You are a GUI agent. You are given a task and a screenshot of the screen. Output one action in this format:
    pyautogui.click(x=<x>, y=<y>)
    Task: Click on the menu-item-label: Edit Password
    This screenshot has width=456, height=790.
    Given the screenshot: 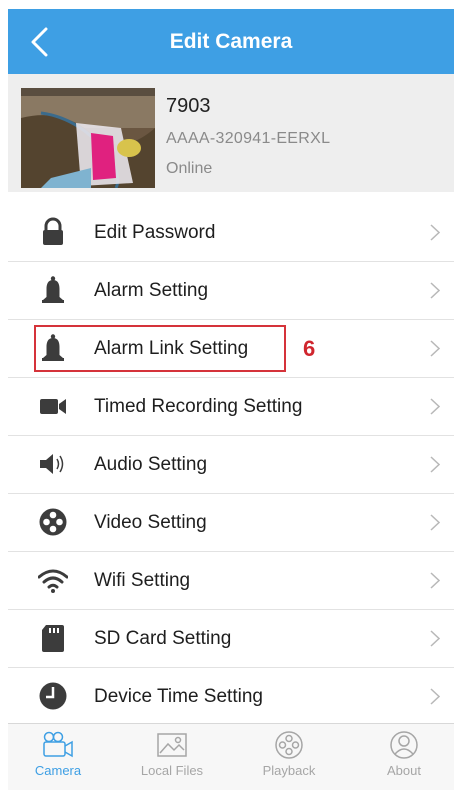 What is the action you would take?
    pyautogui.click(x=155, y=232)
    